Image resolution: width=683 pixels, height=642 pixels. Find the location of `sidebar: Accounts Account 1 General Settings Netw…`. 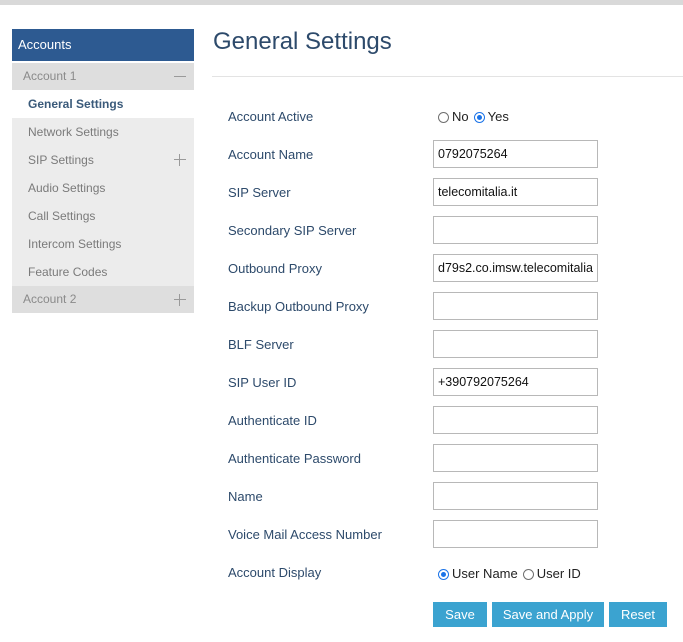

sidebar: Accounts Account 1 General Settings Netw… is located at coordinates (103, 171).